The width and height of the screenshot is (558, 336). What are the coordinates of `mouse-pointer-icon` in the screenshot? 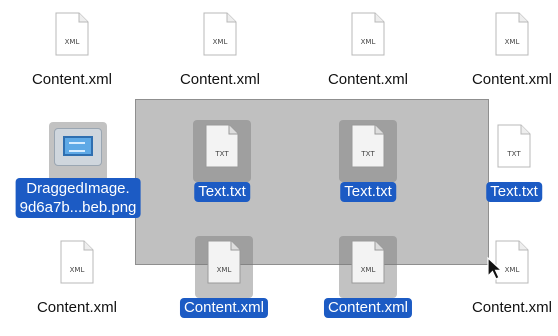 It's located at (495, 268).